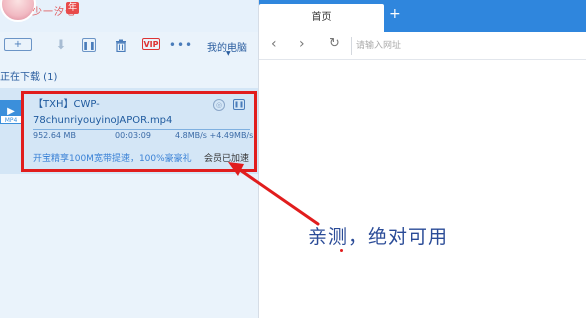  I want to click on trash-icon, so click(121, 45).